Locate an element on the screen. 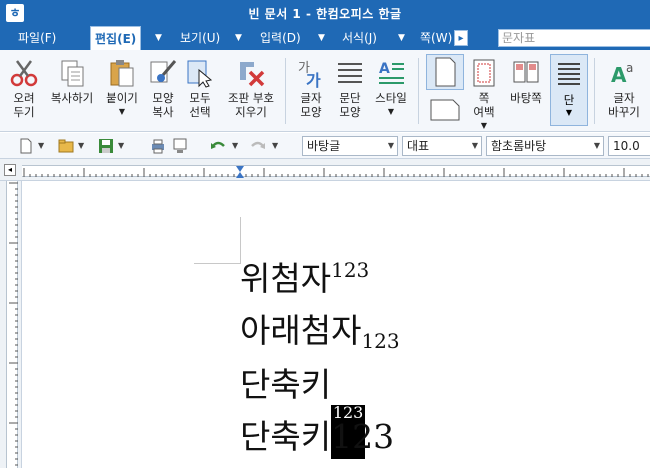  font-select: 함초롬바탕 ▼ is located at coordinates (545, 146).